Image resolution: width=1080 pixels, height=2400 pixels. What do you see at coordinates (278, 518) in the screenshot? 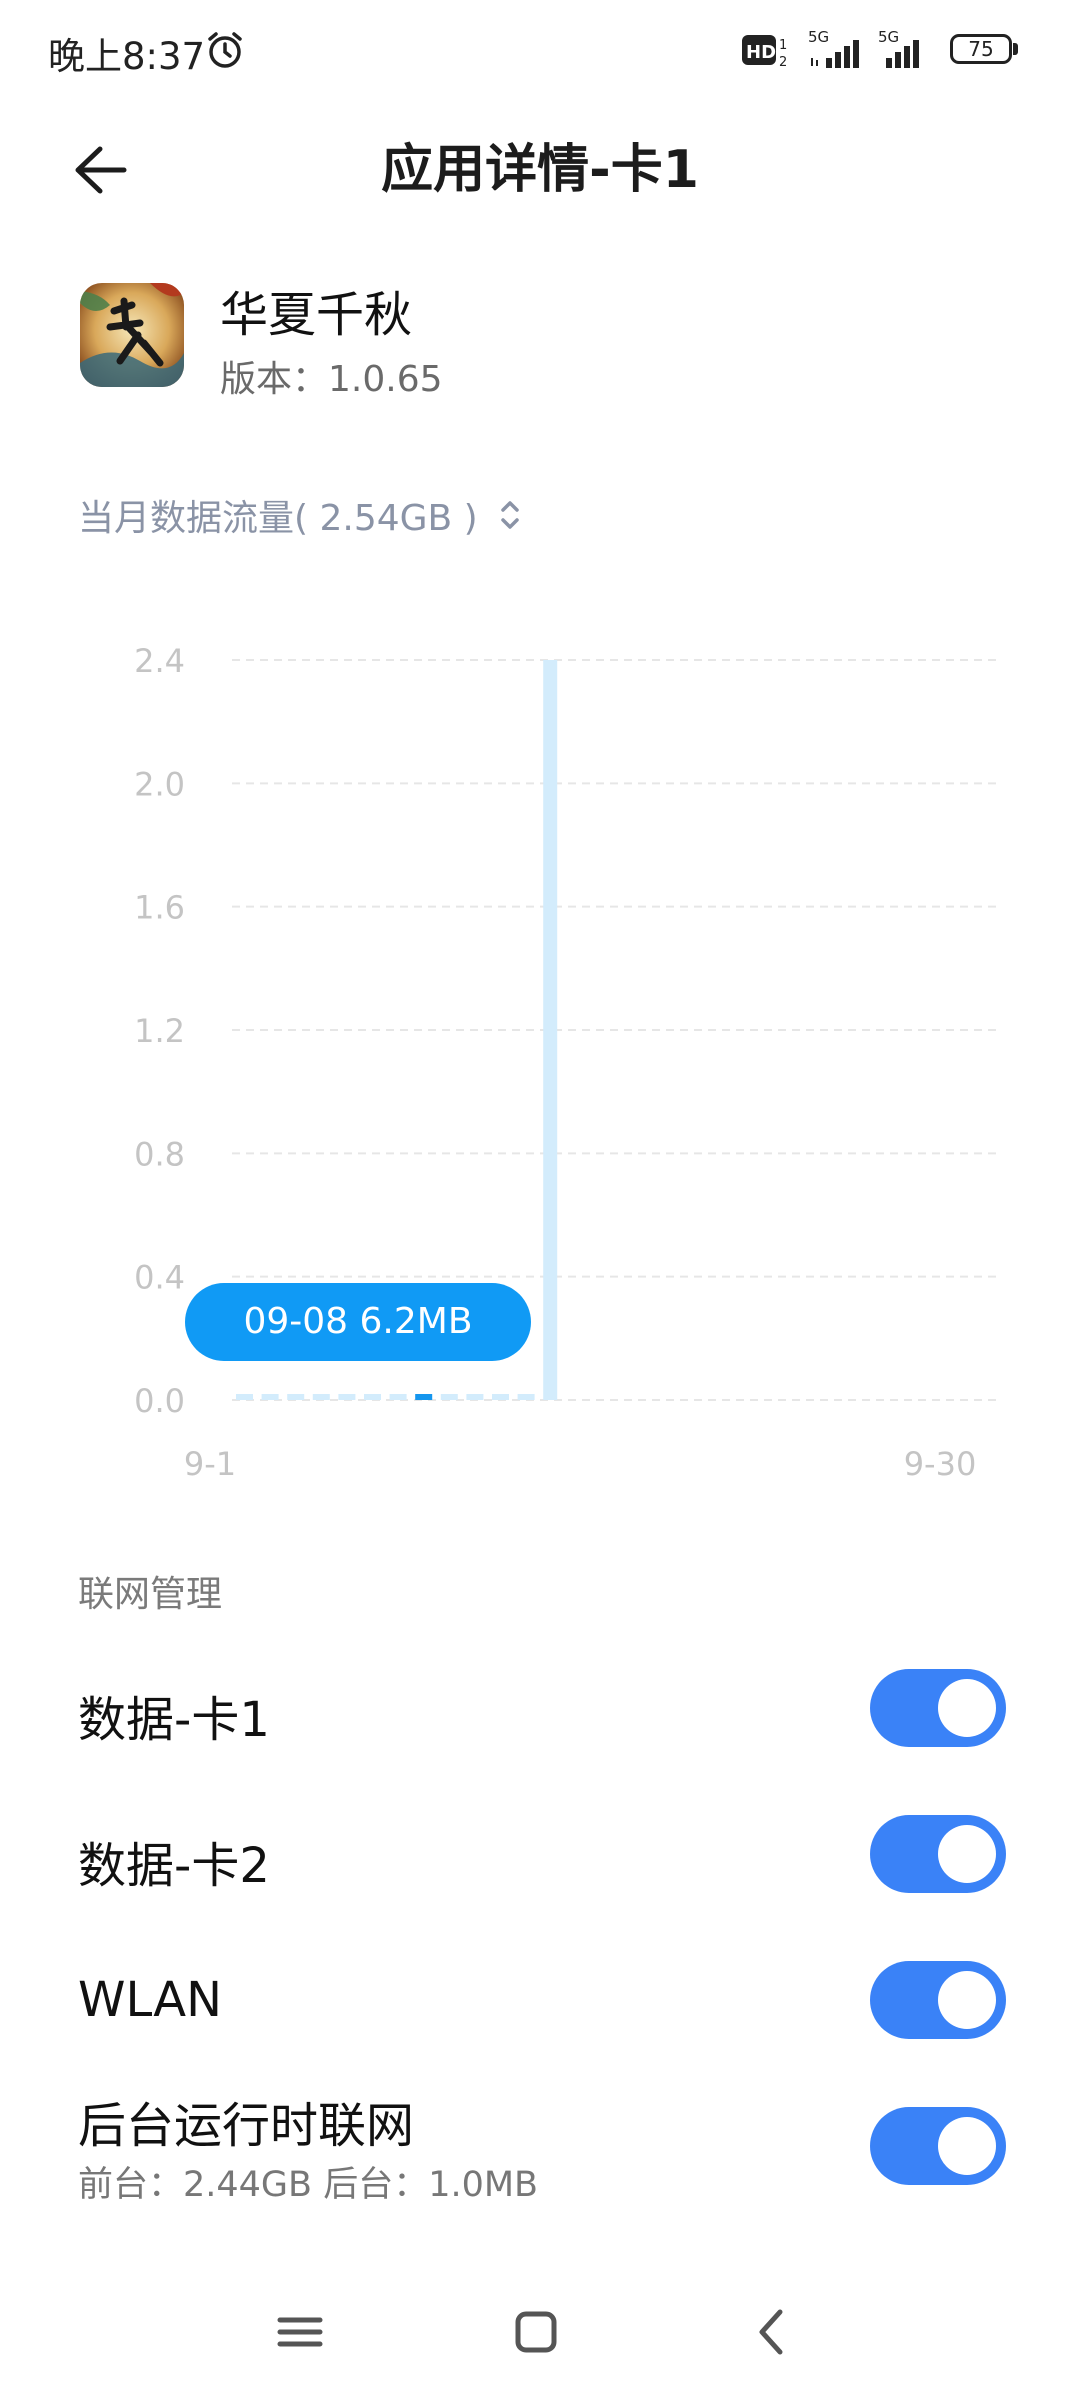
I see `monthly-usage-label: 当月数据流量( 2.54GB )` at bounding box center [278, 518].